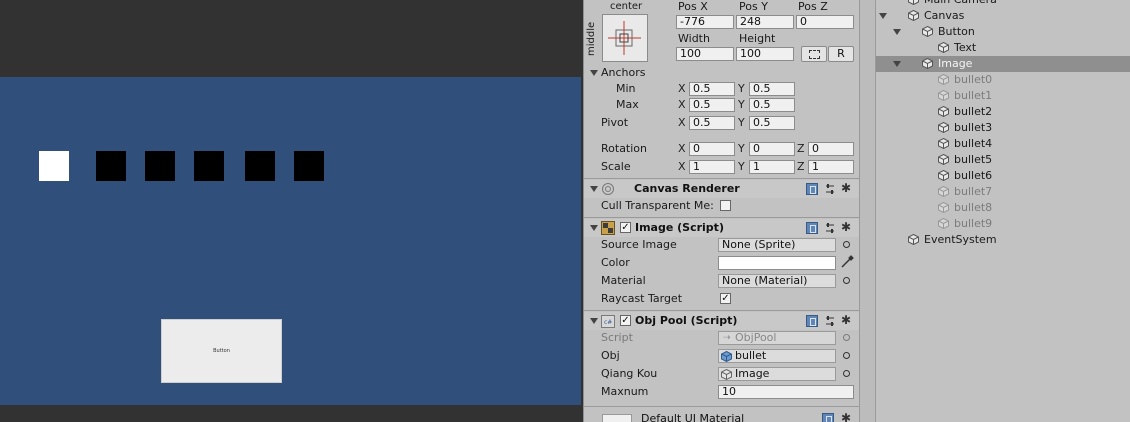 Image resolution: width=1130 pixels, height=422 pixels. Describe the element at coordinates (956, 31) in the screenshot. I see `hierarchy-item-label: Button` at that location.